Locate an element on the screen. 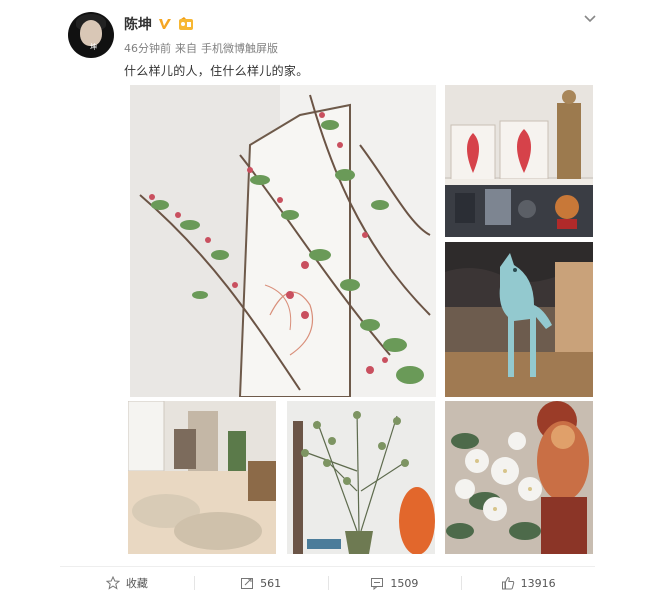  post-meta: 46分钟前 来自 手机微博触屏版 is located at coordinates (201, 48).